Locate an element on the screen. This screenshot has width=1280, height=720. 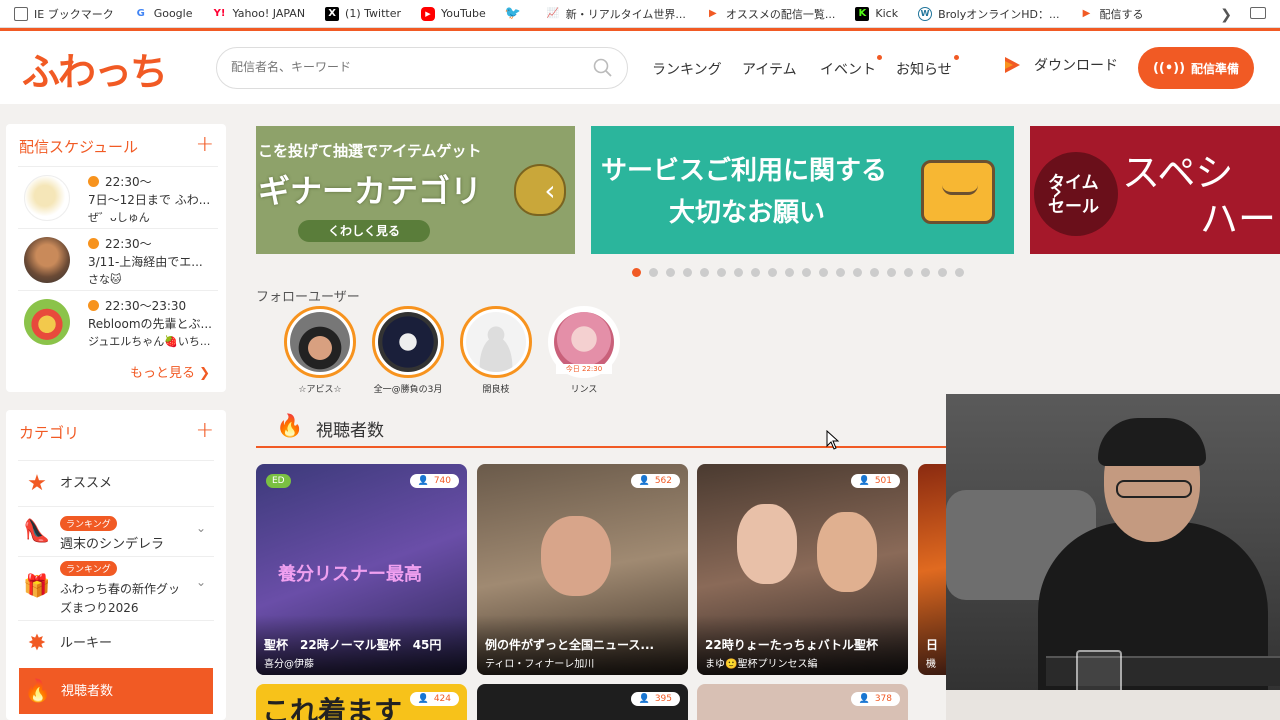
stream-user: 機 is located at coordinates (931, 664).